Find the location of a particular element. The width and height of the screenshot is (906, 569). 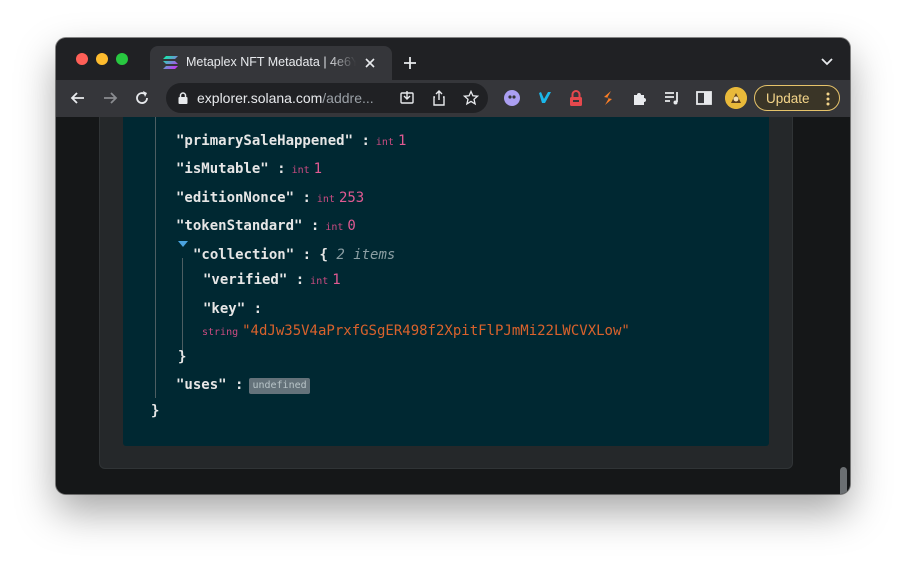

collection-indent-guide is located at coordinates (182, 306).